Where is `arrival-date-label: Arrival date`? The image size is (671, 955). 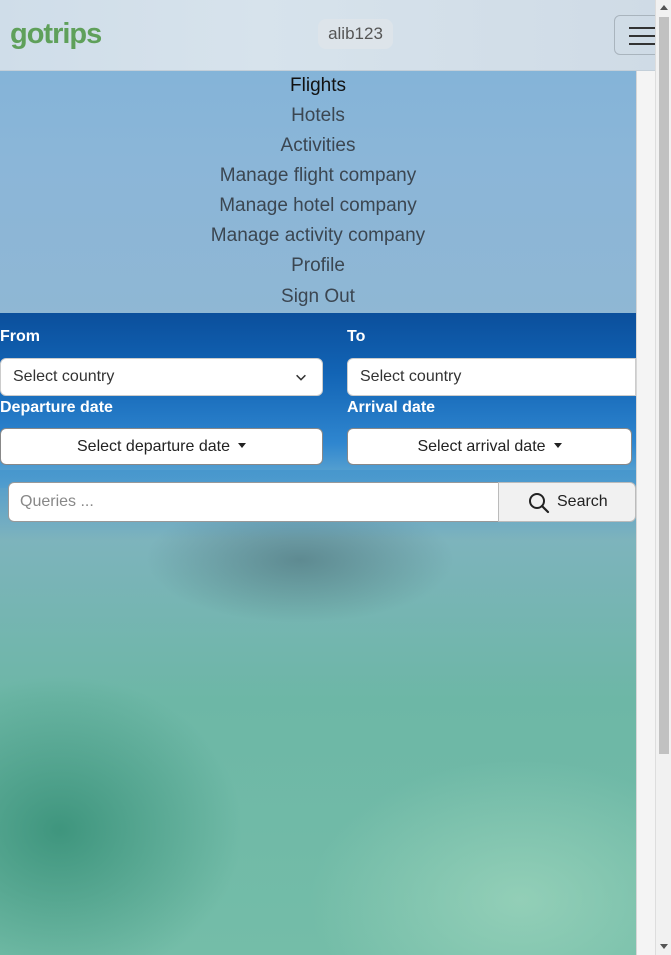
arrival-date-label: Arrival date is located at coordinates (391, 407).